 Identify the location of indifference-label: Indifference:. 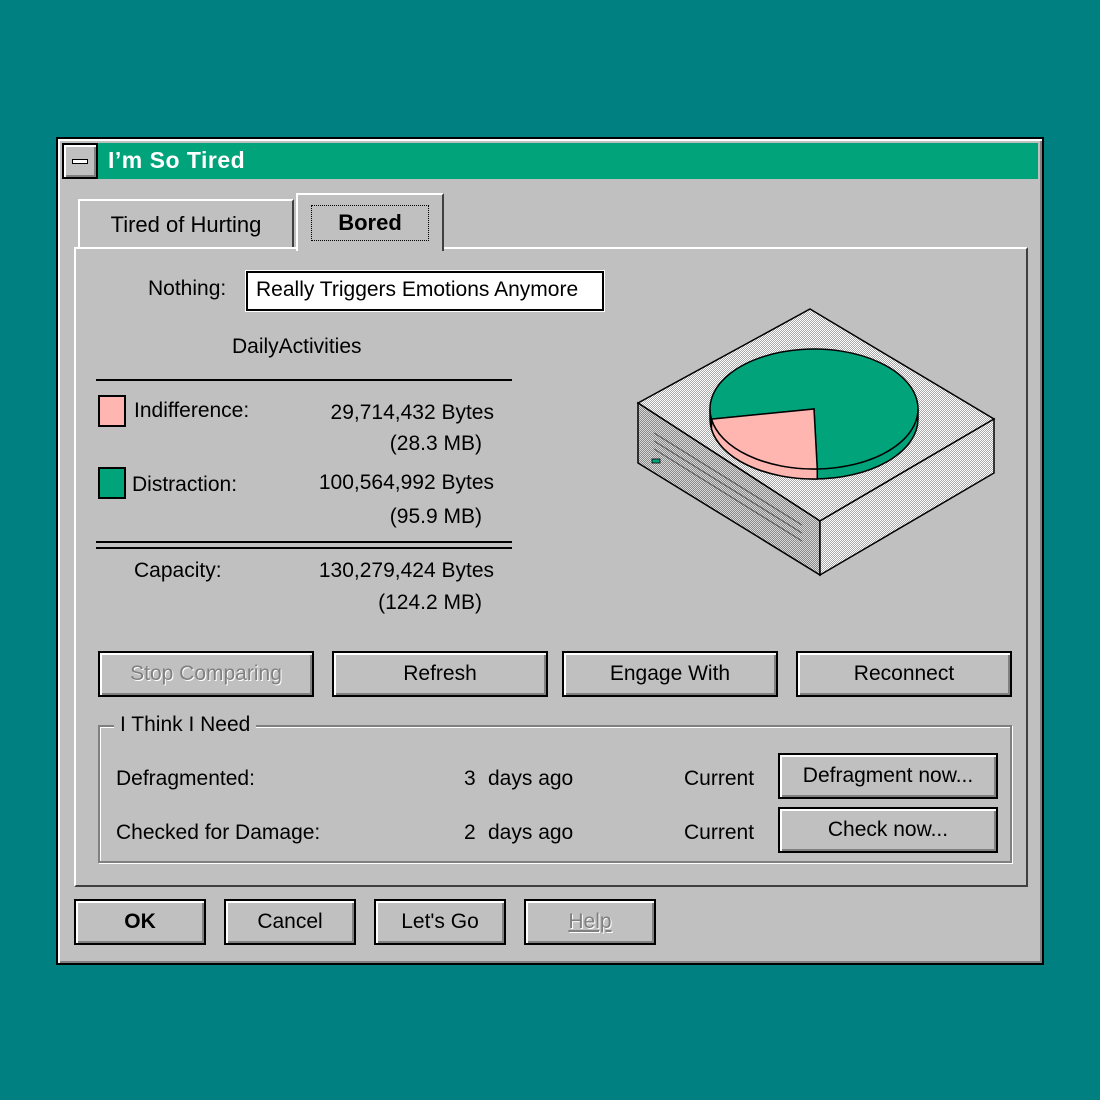
(192, 410).